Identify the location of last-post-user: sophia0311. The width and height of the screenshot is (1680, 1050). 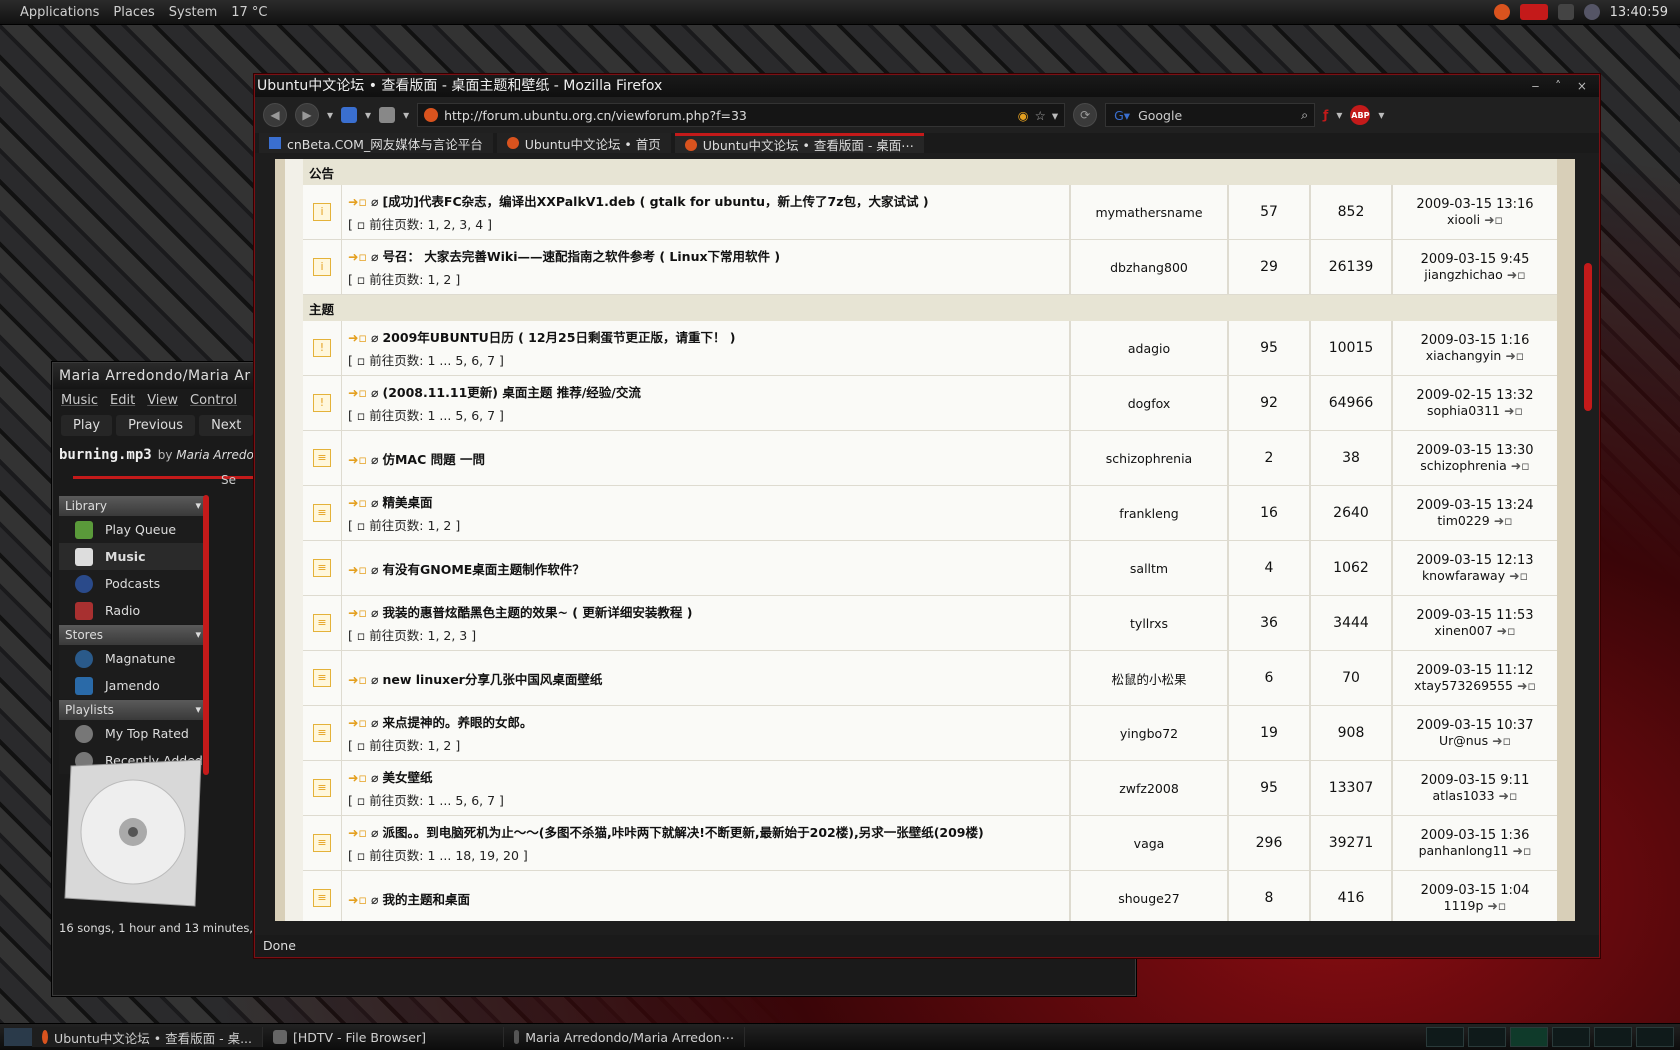
(1463, 410).